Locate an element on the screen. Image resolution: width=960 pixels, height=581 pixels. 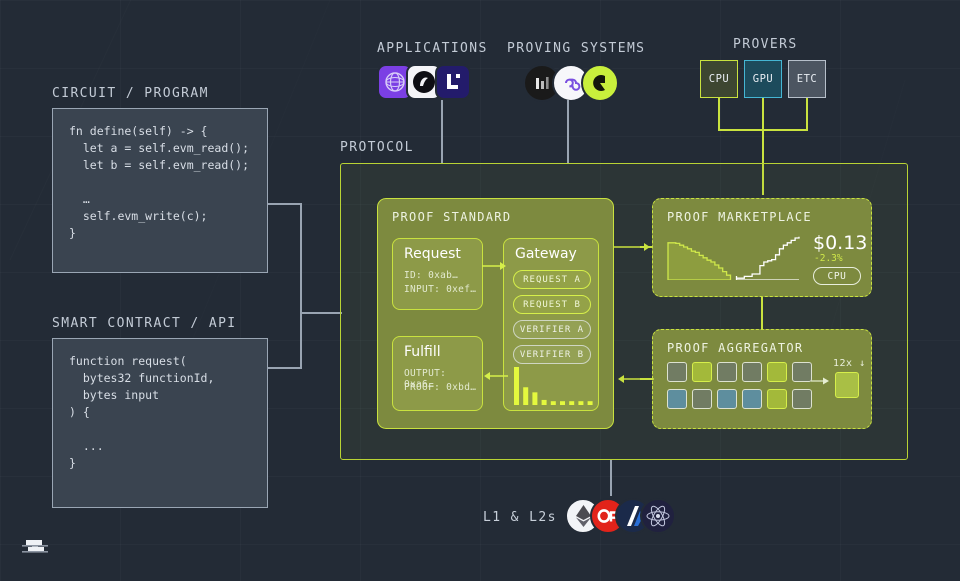
pac-glyph-icon is located at coordinates (599, 83).